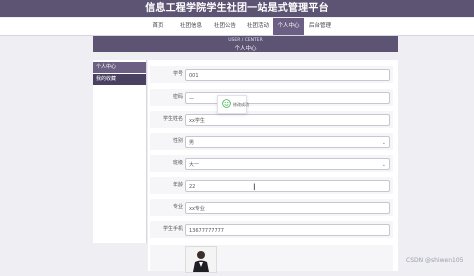  I want to click on age-label: 年龄, so click(177, 185).